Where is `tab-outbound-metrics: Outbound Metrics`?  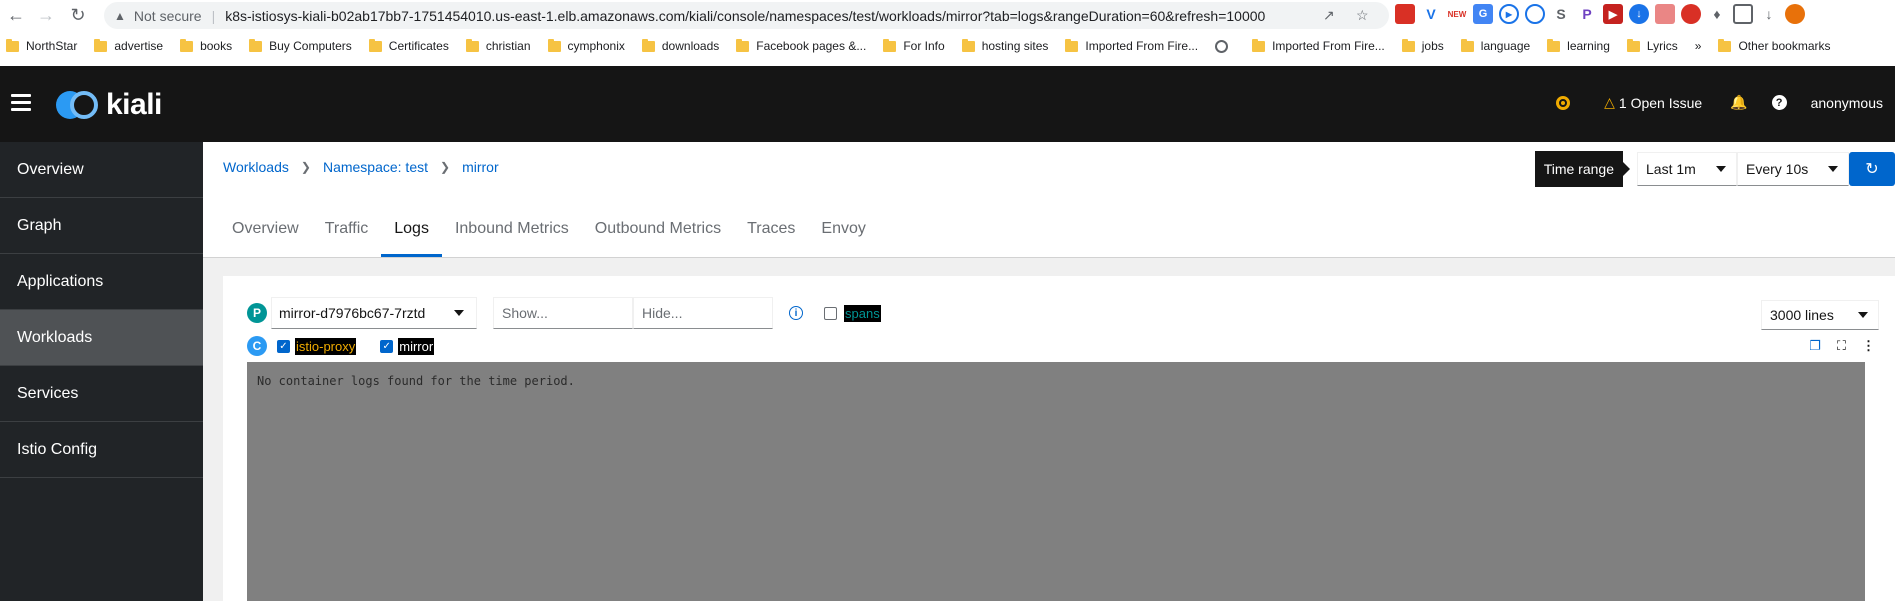
tab-outbound-metrics: Outbound Metrics is located at coordinates (658, 230).